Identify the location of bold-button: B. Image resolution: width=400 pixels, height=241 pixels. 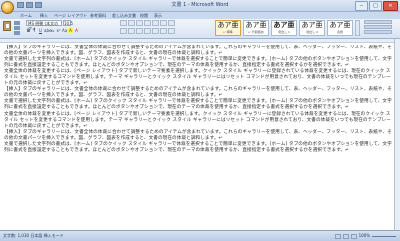
(28, 30).